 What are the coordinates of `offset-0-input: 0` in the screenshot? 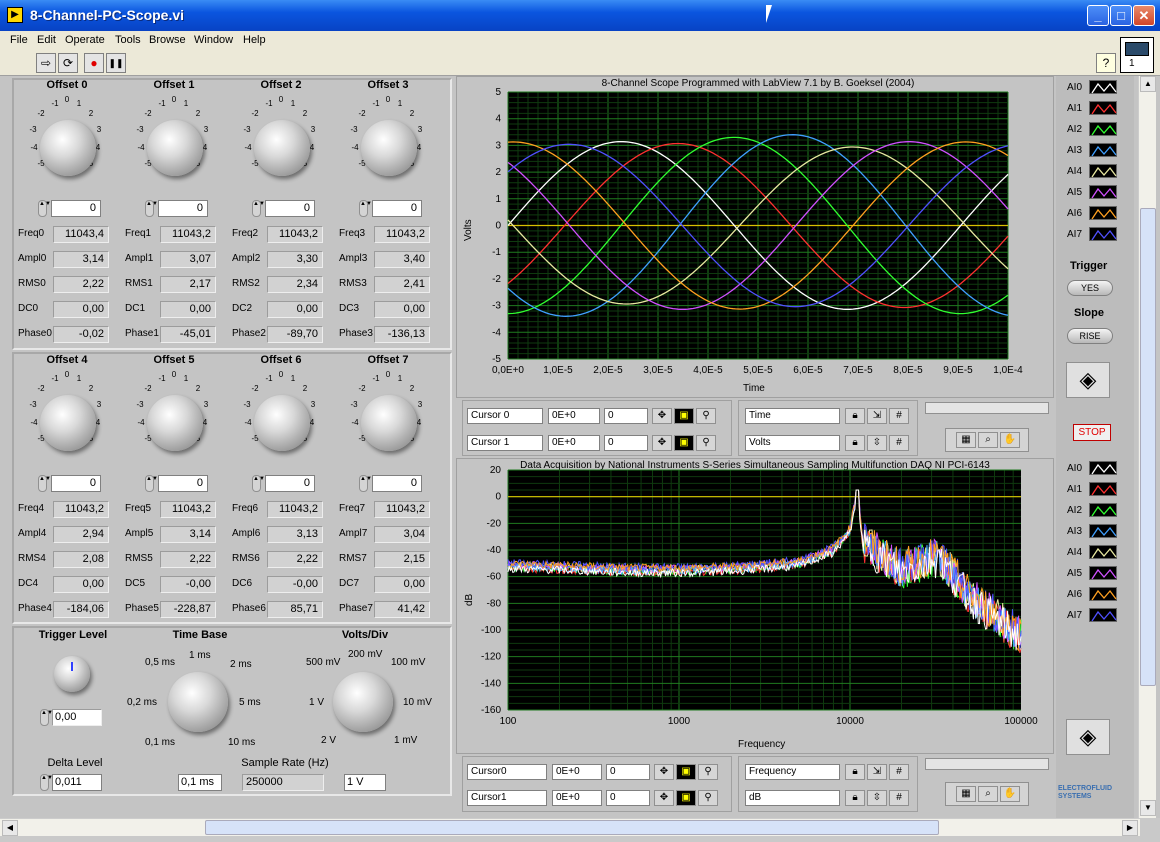 It's located at (76, 208).